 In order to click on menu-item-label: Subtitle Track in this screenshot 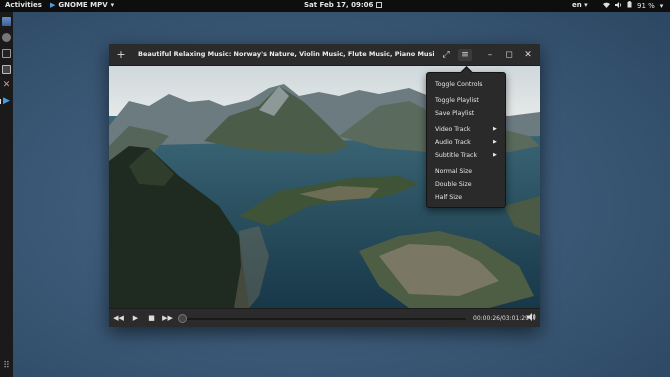, I will do `click(456, 155)`.